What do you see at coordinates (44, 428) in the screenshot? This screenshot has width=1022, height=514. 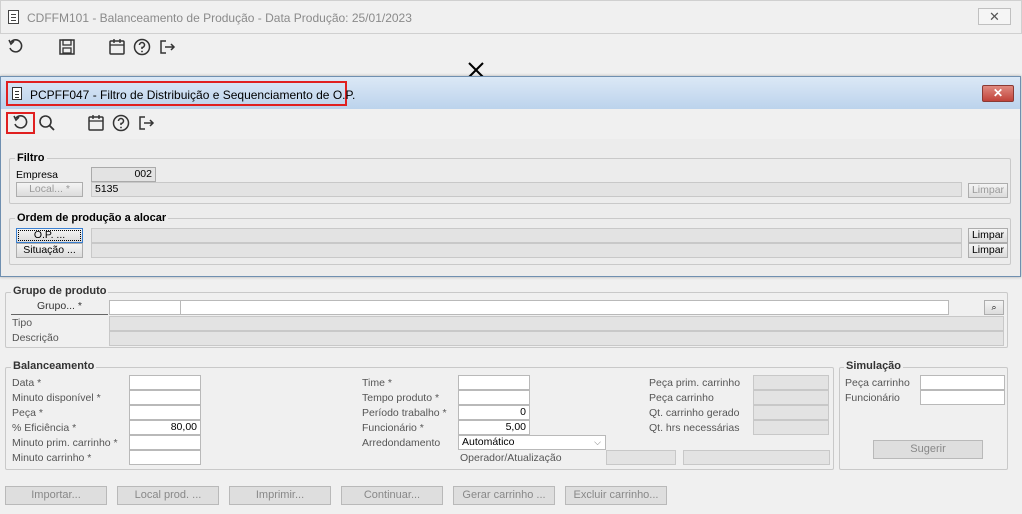 I see `eficiencia-label: % Eficiência *` at bounding box center [44, 428].